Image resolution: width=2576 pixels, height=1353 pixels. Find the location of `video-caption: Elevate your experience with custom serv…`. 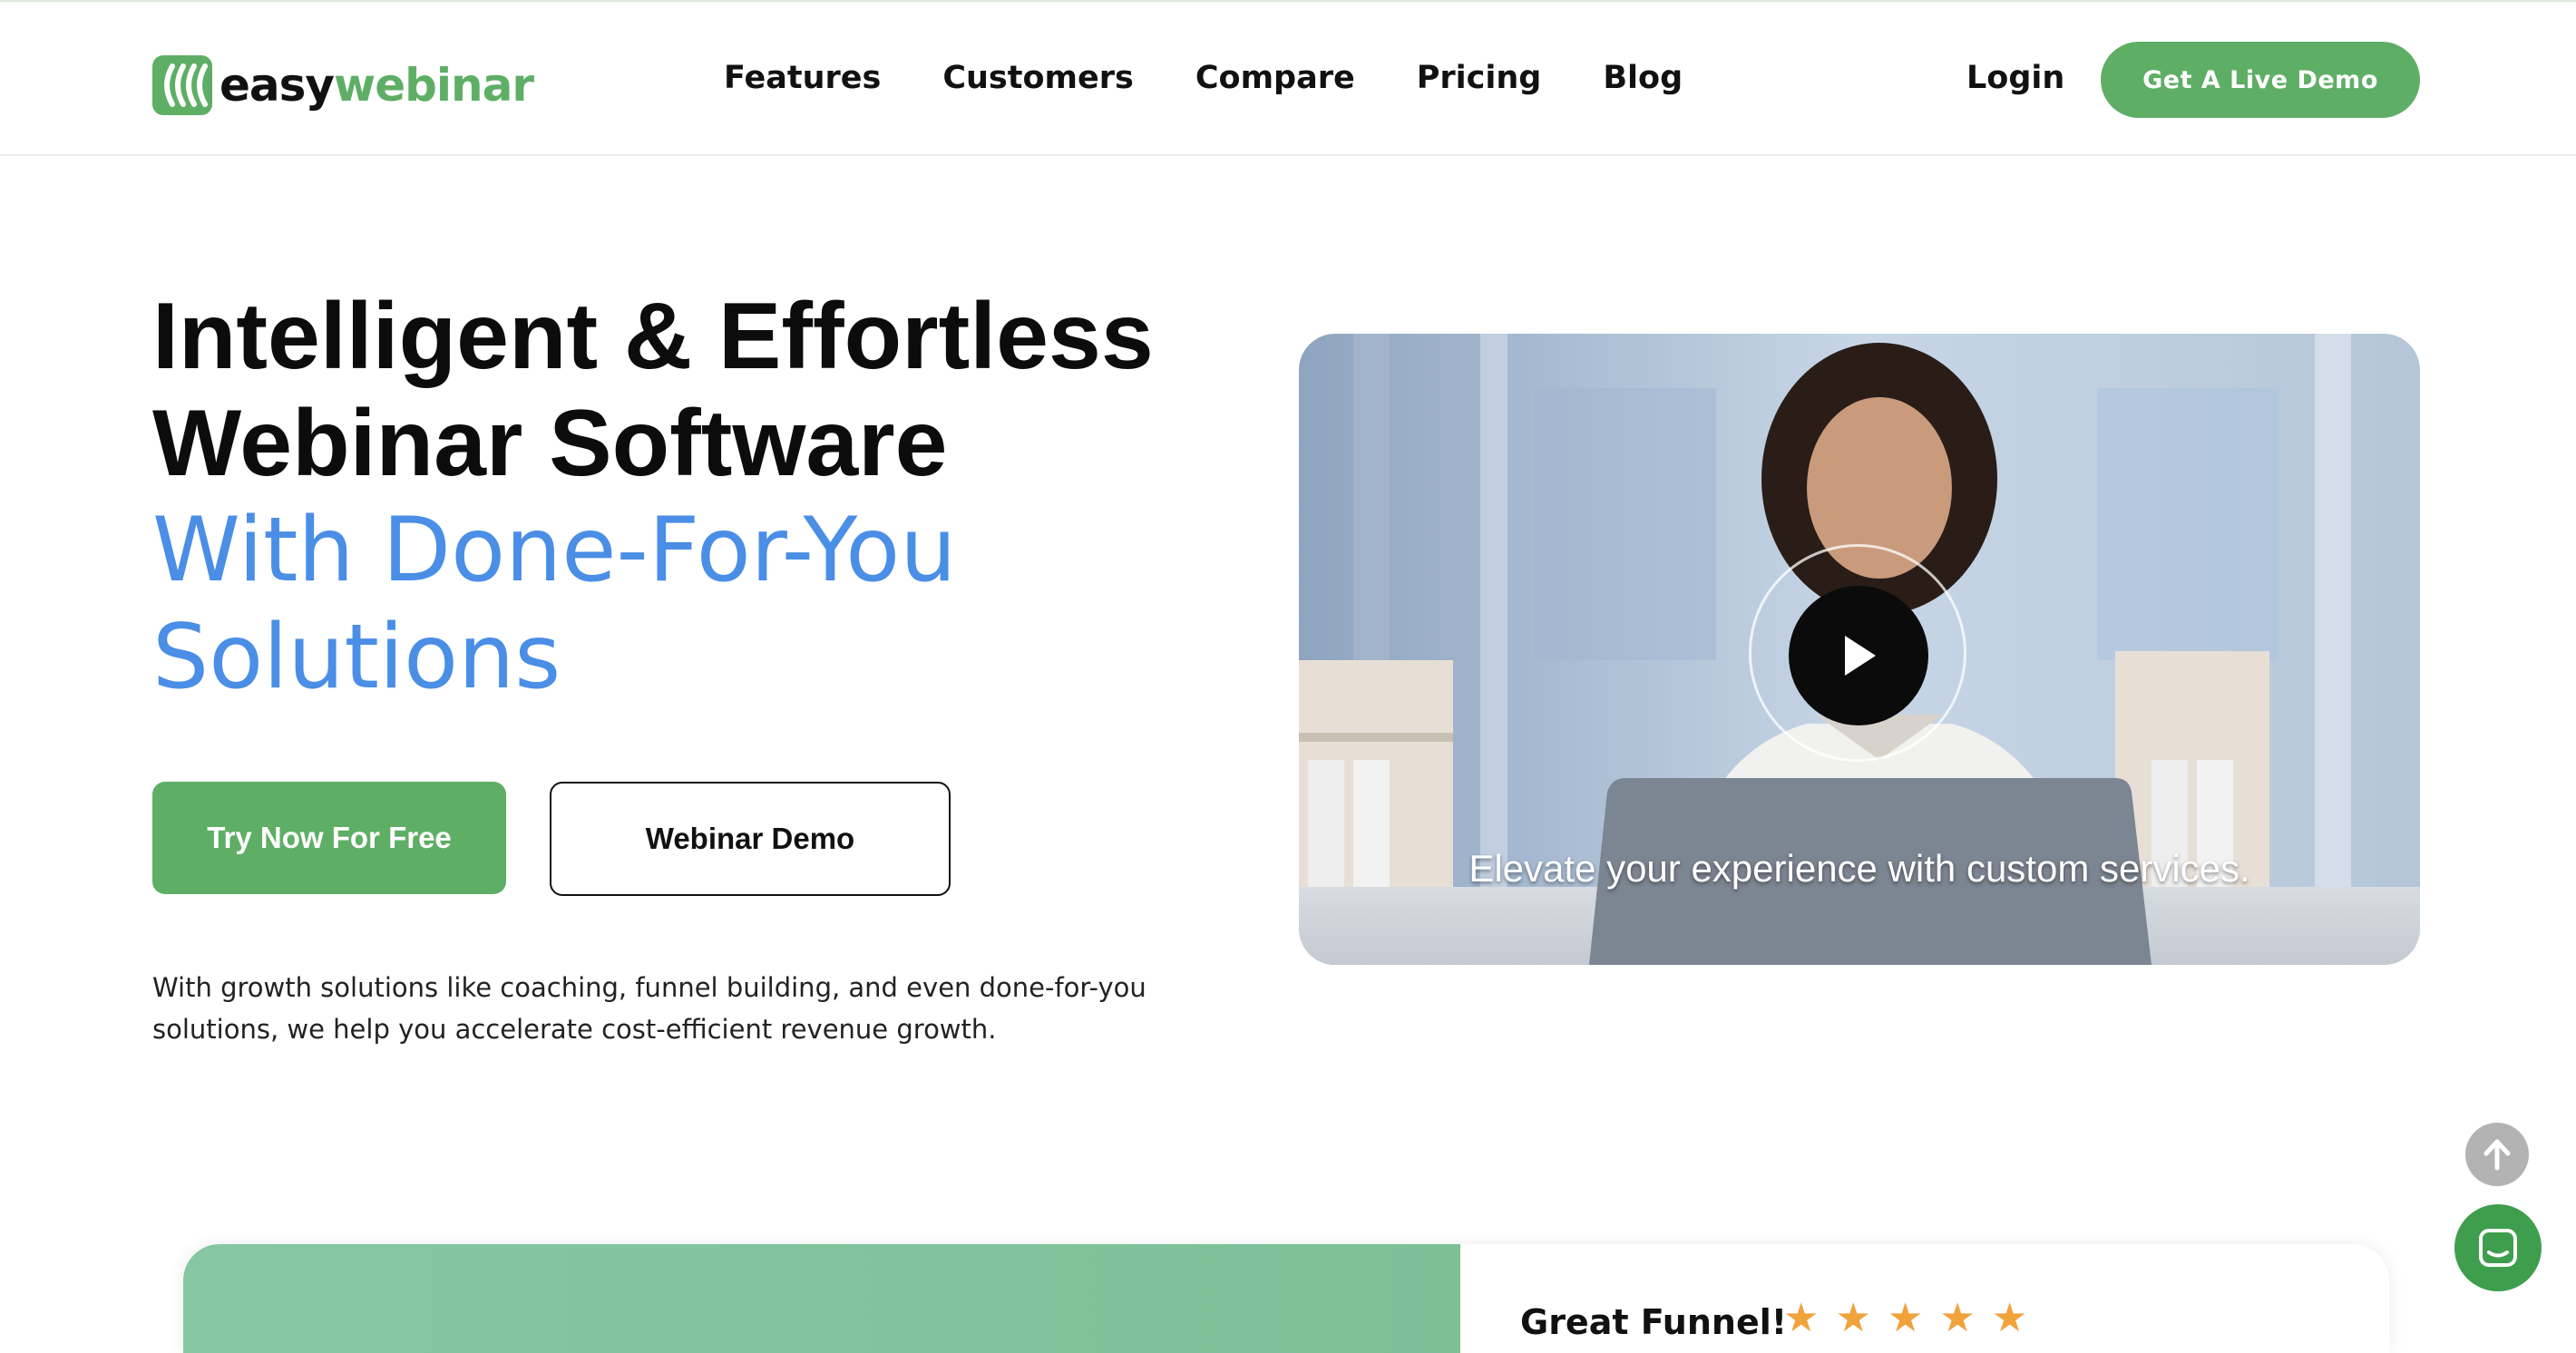

video-caption: Elevate your experience with custom serv… is located at coordinates (1859, 868).